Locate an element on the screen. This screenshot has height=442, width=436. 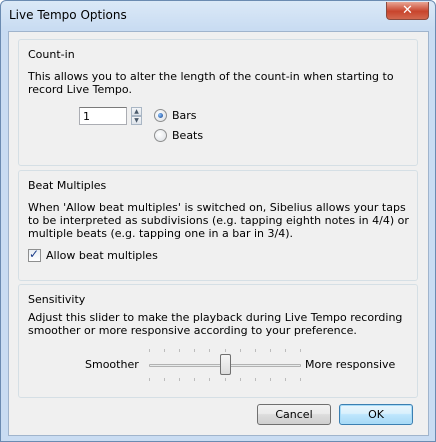
allow-beat-multiples-label: Allow beat multiples is located at coordinates (102, 255).